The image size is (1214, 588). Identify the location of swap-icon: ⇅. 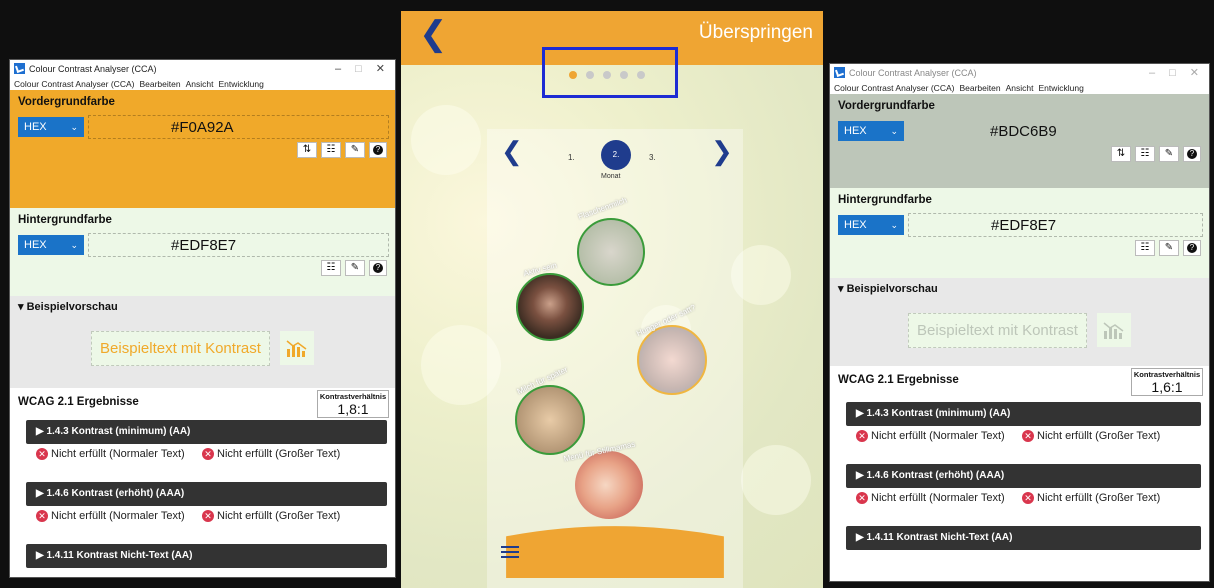
(1121, 153).